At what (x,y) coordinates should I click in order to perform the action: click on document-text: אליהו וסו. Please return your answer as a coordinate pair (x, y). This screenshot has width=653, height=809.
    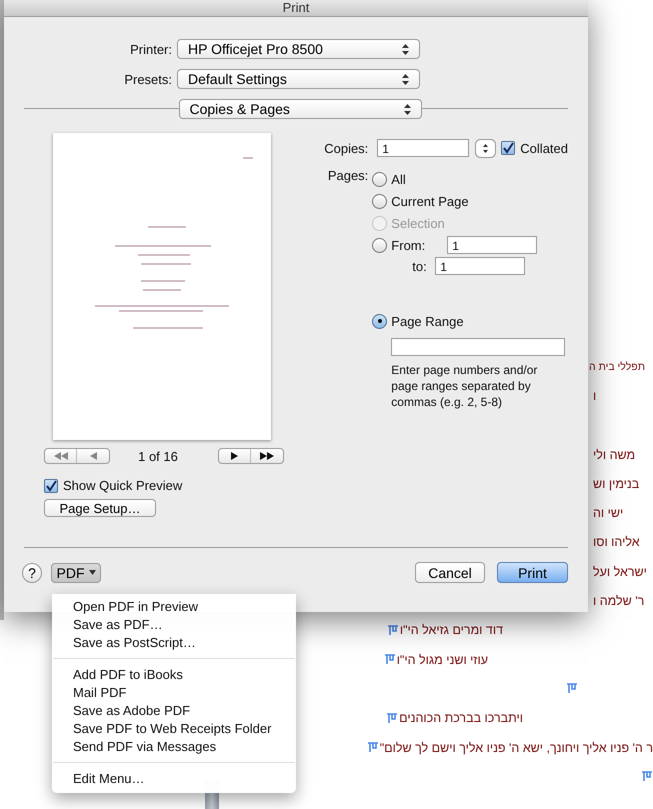
    Looking at the image, I should click on (616, 542).